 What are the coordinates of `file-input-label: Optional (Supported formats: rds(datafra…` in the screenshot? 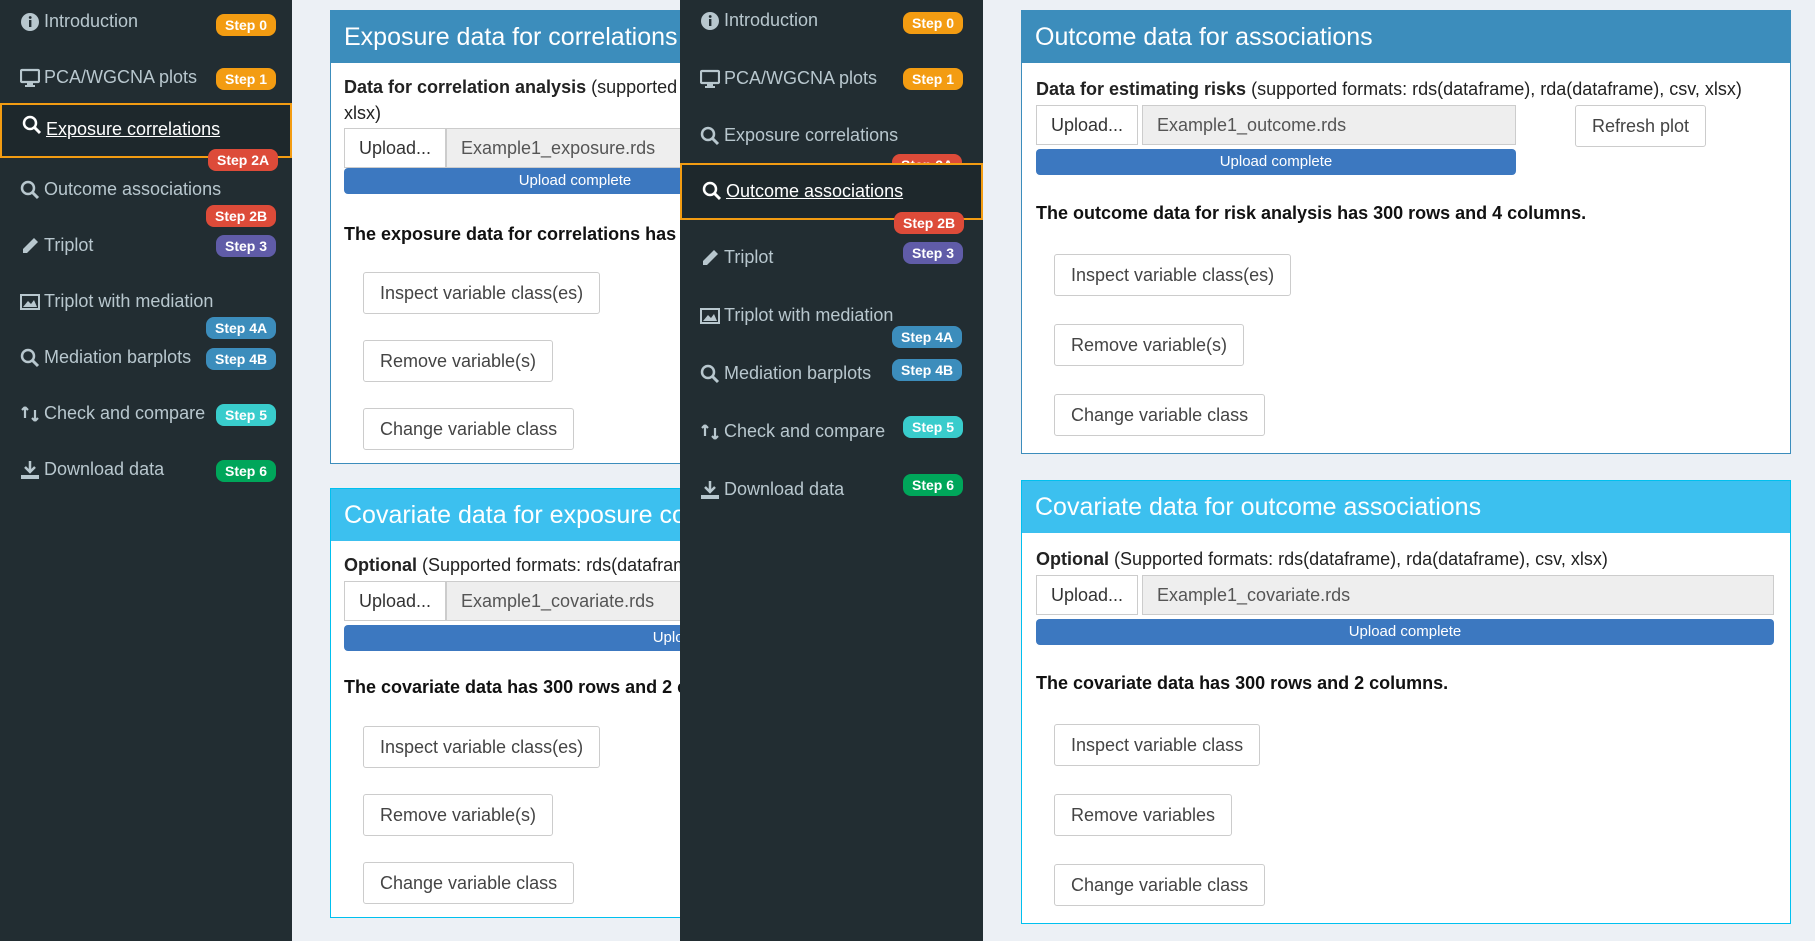 It's located at (1322, 559).